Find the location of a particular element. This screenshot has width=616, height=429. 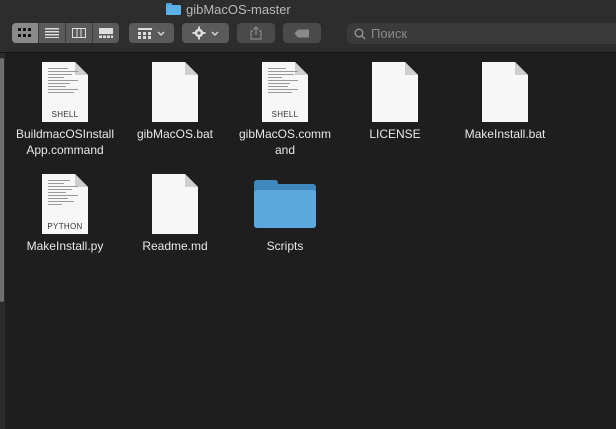

icon-view-button is located at coordinates (25, 33).